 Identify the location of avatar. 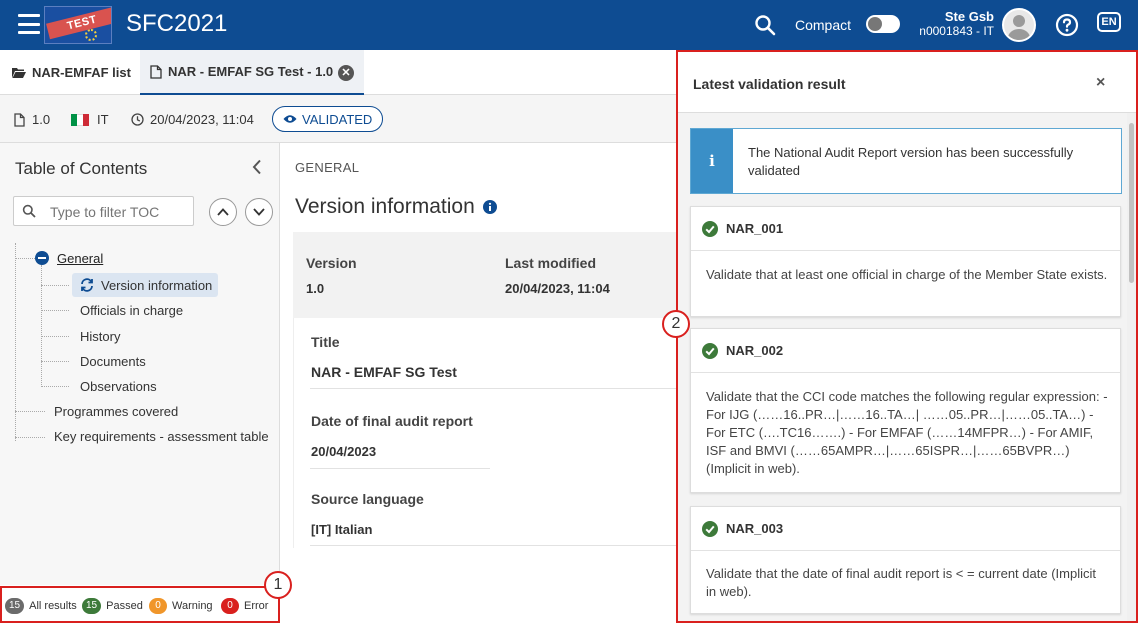
(1019, 25).